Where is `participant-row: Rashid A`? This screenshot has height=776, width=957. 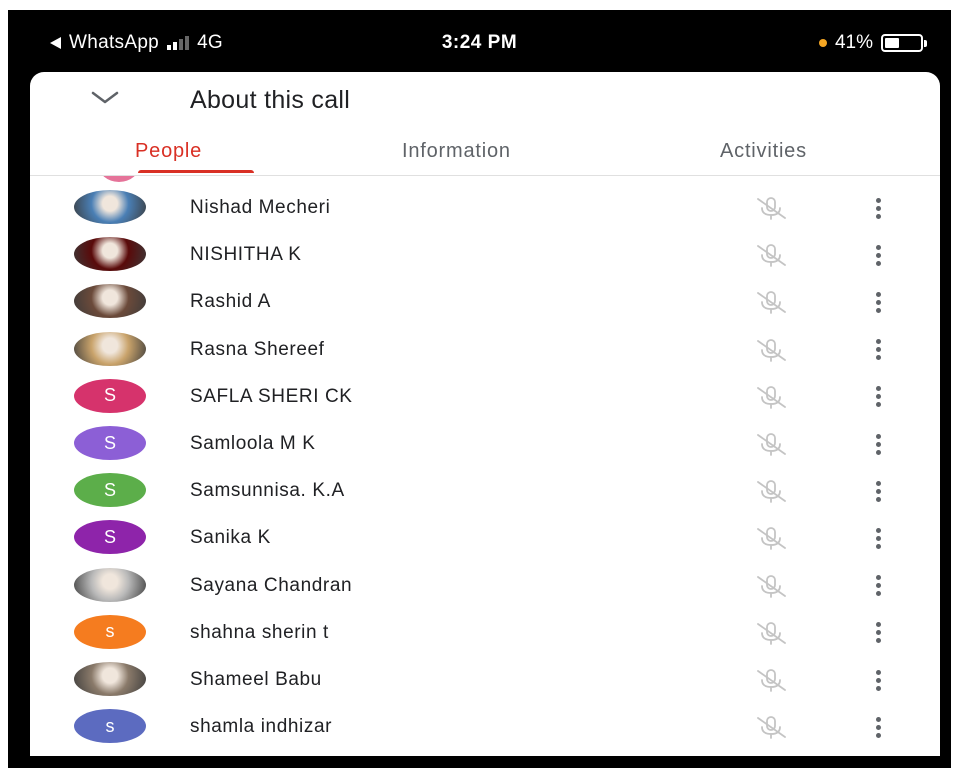 participant-row: Rashid A is located at coordinates (485, 303).